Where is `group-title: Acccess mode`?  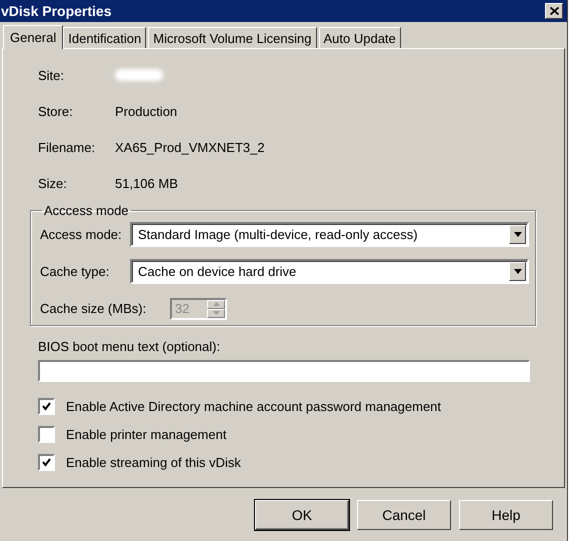
group-title: Acccess mode is located at coordinates (86, 210).